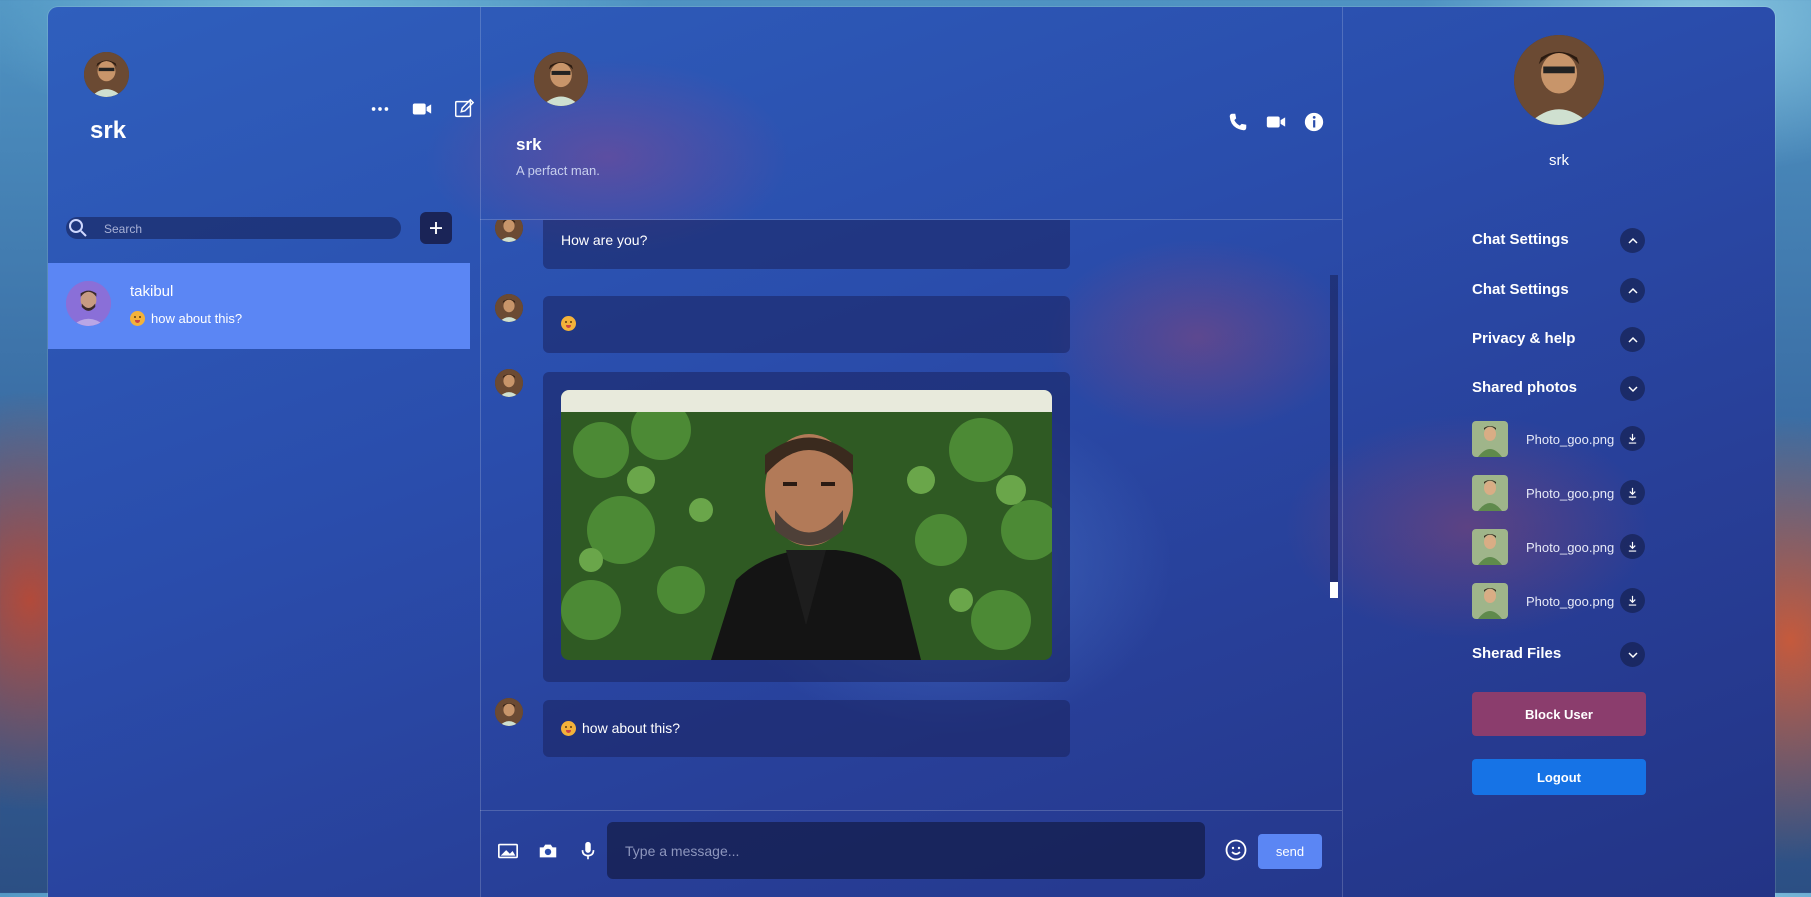 The image size is (1811, 897). I want to click on left-toolbar, so click(422, 109).